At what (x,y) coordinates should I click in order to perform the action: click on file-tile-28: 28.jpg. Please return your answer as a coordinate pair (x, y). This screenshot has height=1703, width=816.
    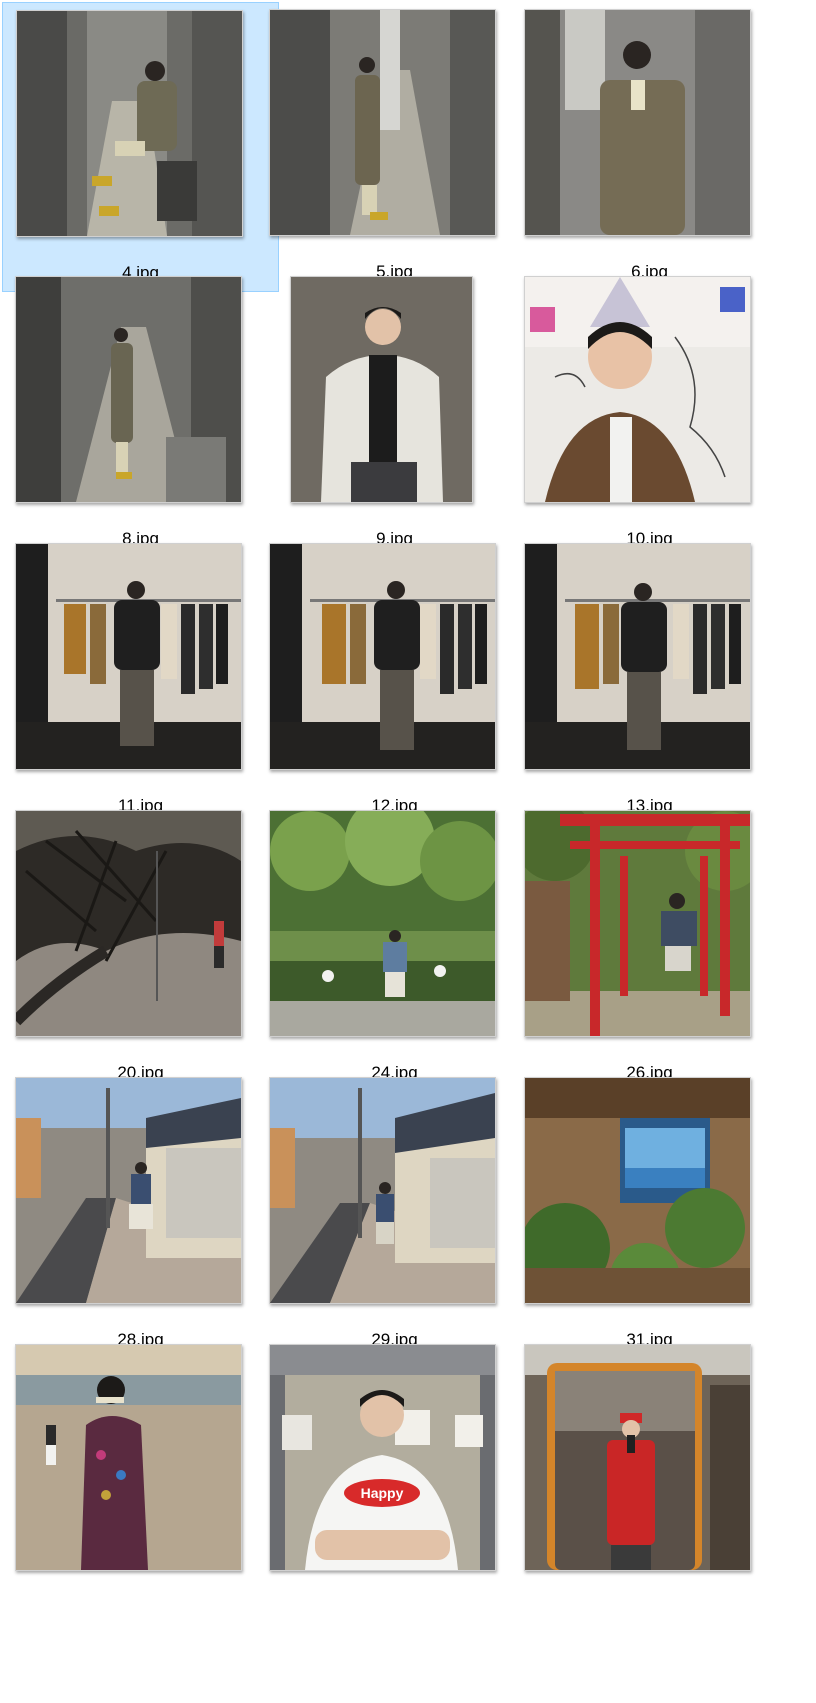
    Looking at the image, I should click on (140, 1215).